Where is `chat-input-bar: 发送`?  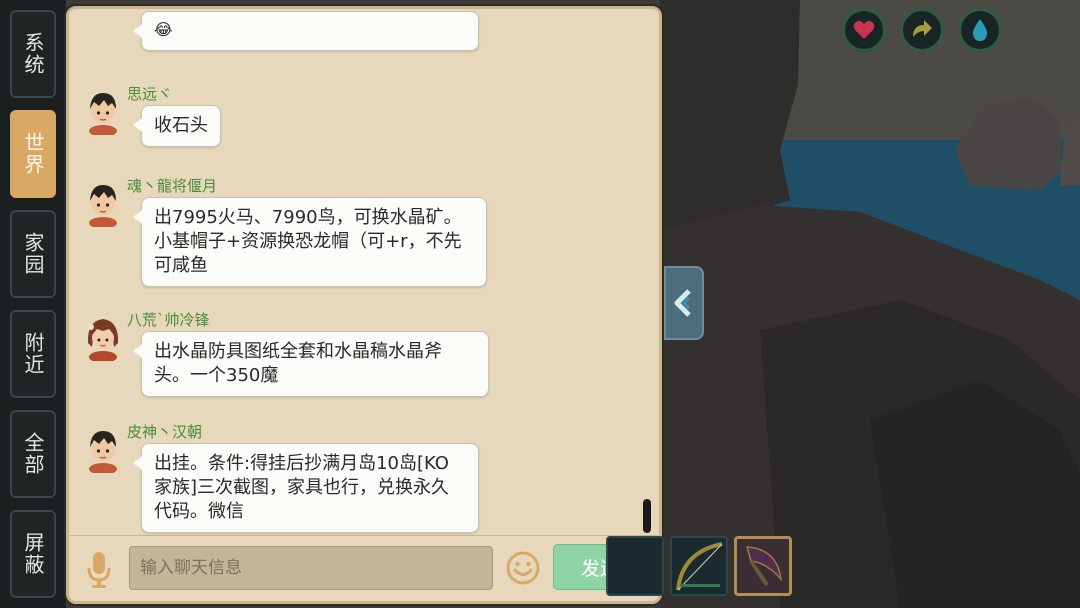 chat-input-bar: 发送 is located at coordinates (364, 568).